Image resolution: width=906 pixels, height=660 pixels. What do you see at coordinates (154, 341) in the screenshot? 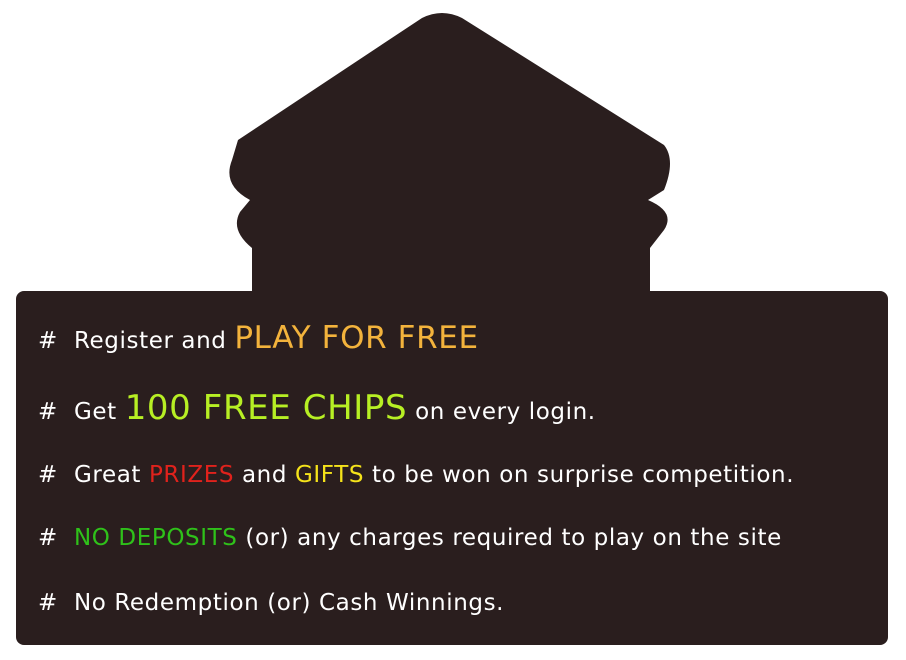
I see `line-1-text: Register and` at bounding box center [154, 341].